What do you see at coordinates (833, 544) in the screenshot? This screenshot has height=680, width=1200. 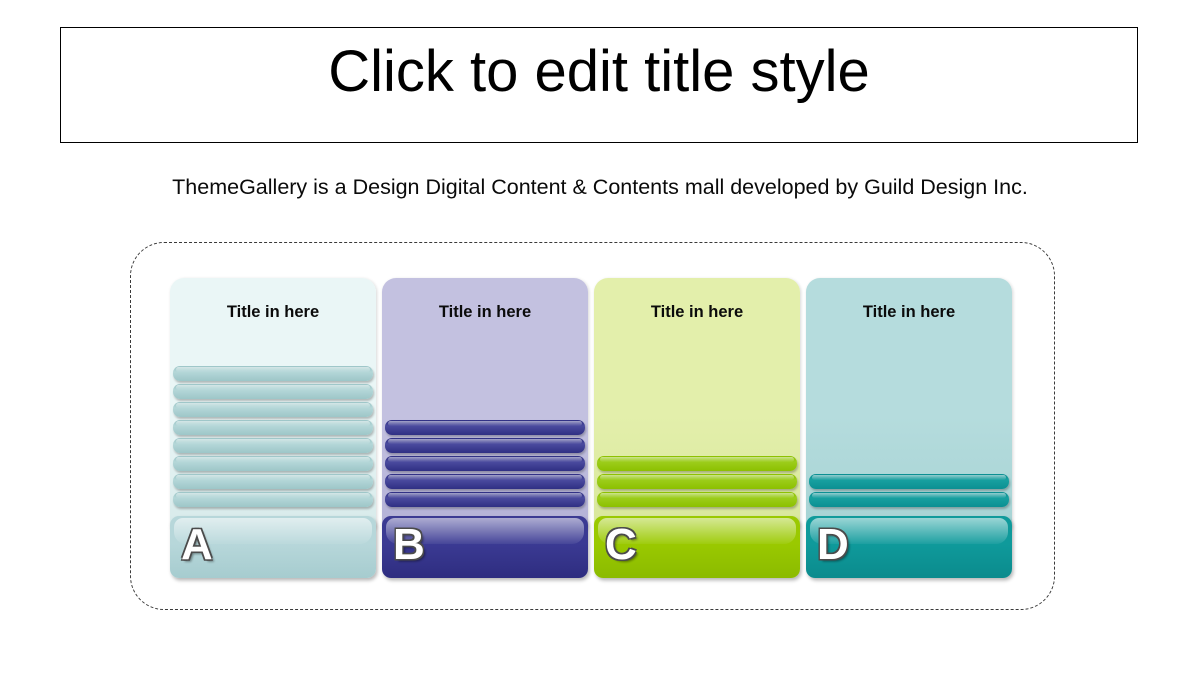 I see `column-letter: D` at bounding box center [833, 544].